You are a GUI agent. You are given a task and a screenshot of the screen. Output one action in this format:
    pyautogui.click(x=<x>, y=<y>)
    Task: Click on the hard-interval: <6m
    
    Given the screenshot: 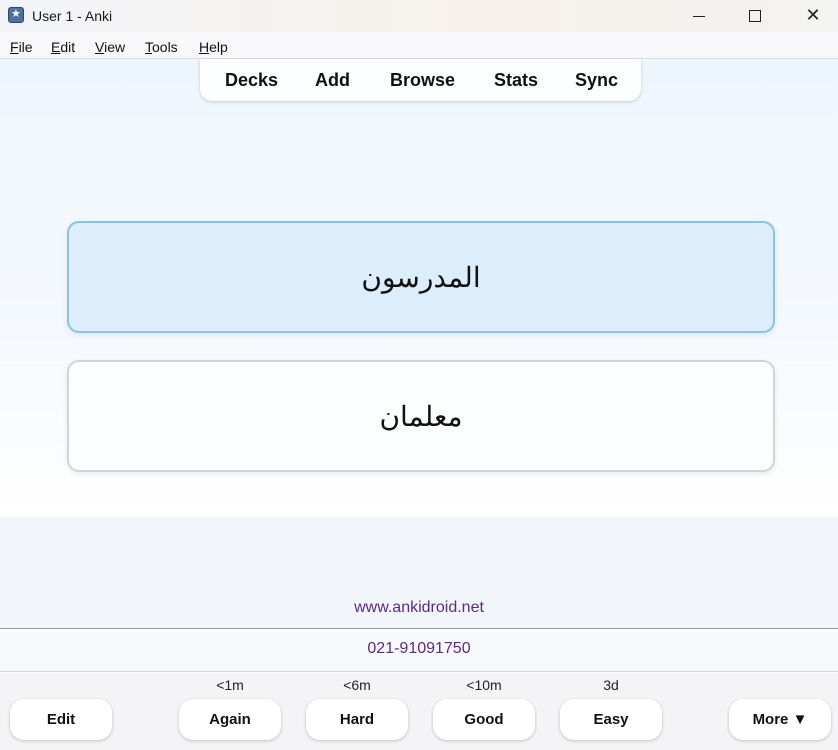 What is the action you would take?
    pyautogui.click(x=357, y=685)
    